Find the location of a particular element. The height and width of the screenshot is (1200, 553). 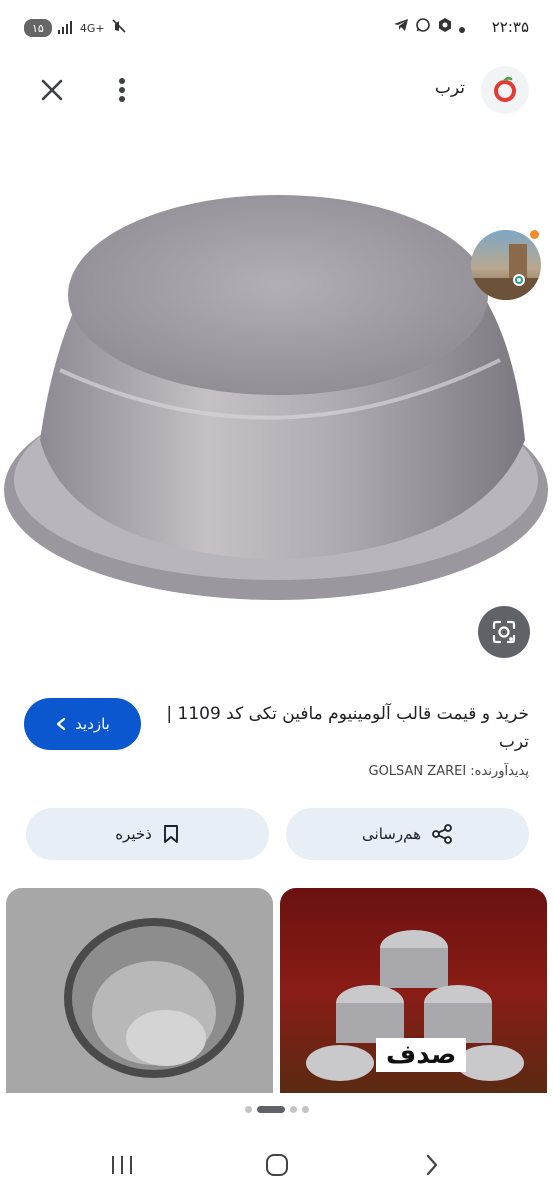

status-notification-icons is located at coordinates (429, 27).